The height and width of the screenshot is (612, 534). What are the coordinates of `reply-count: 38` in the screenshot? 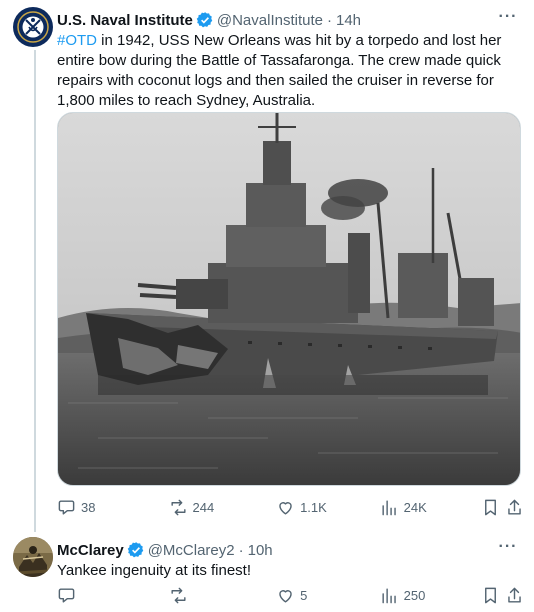 It's located at (88, 507).